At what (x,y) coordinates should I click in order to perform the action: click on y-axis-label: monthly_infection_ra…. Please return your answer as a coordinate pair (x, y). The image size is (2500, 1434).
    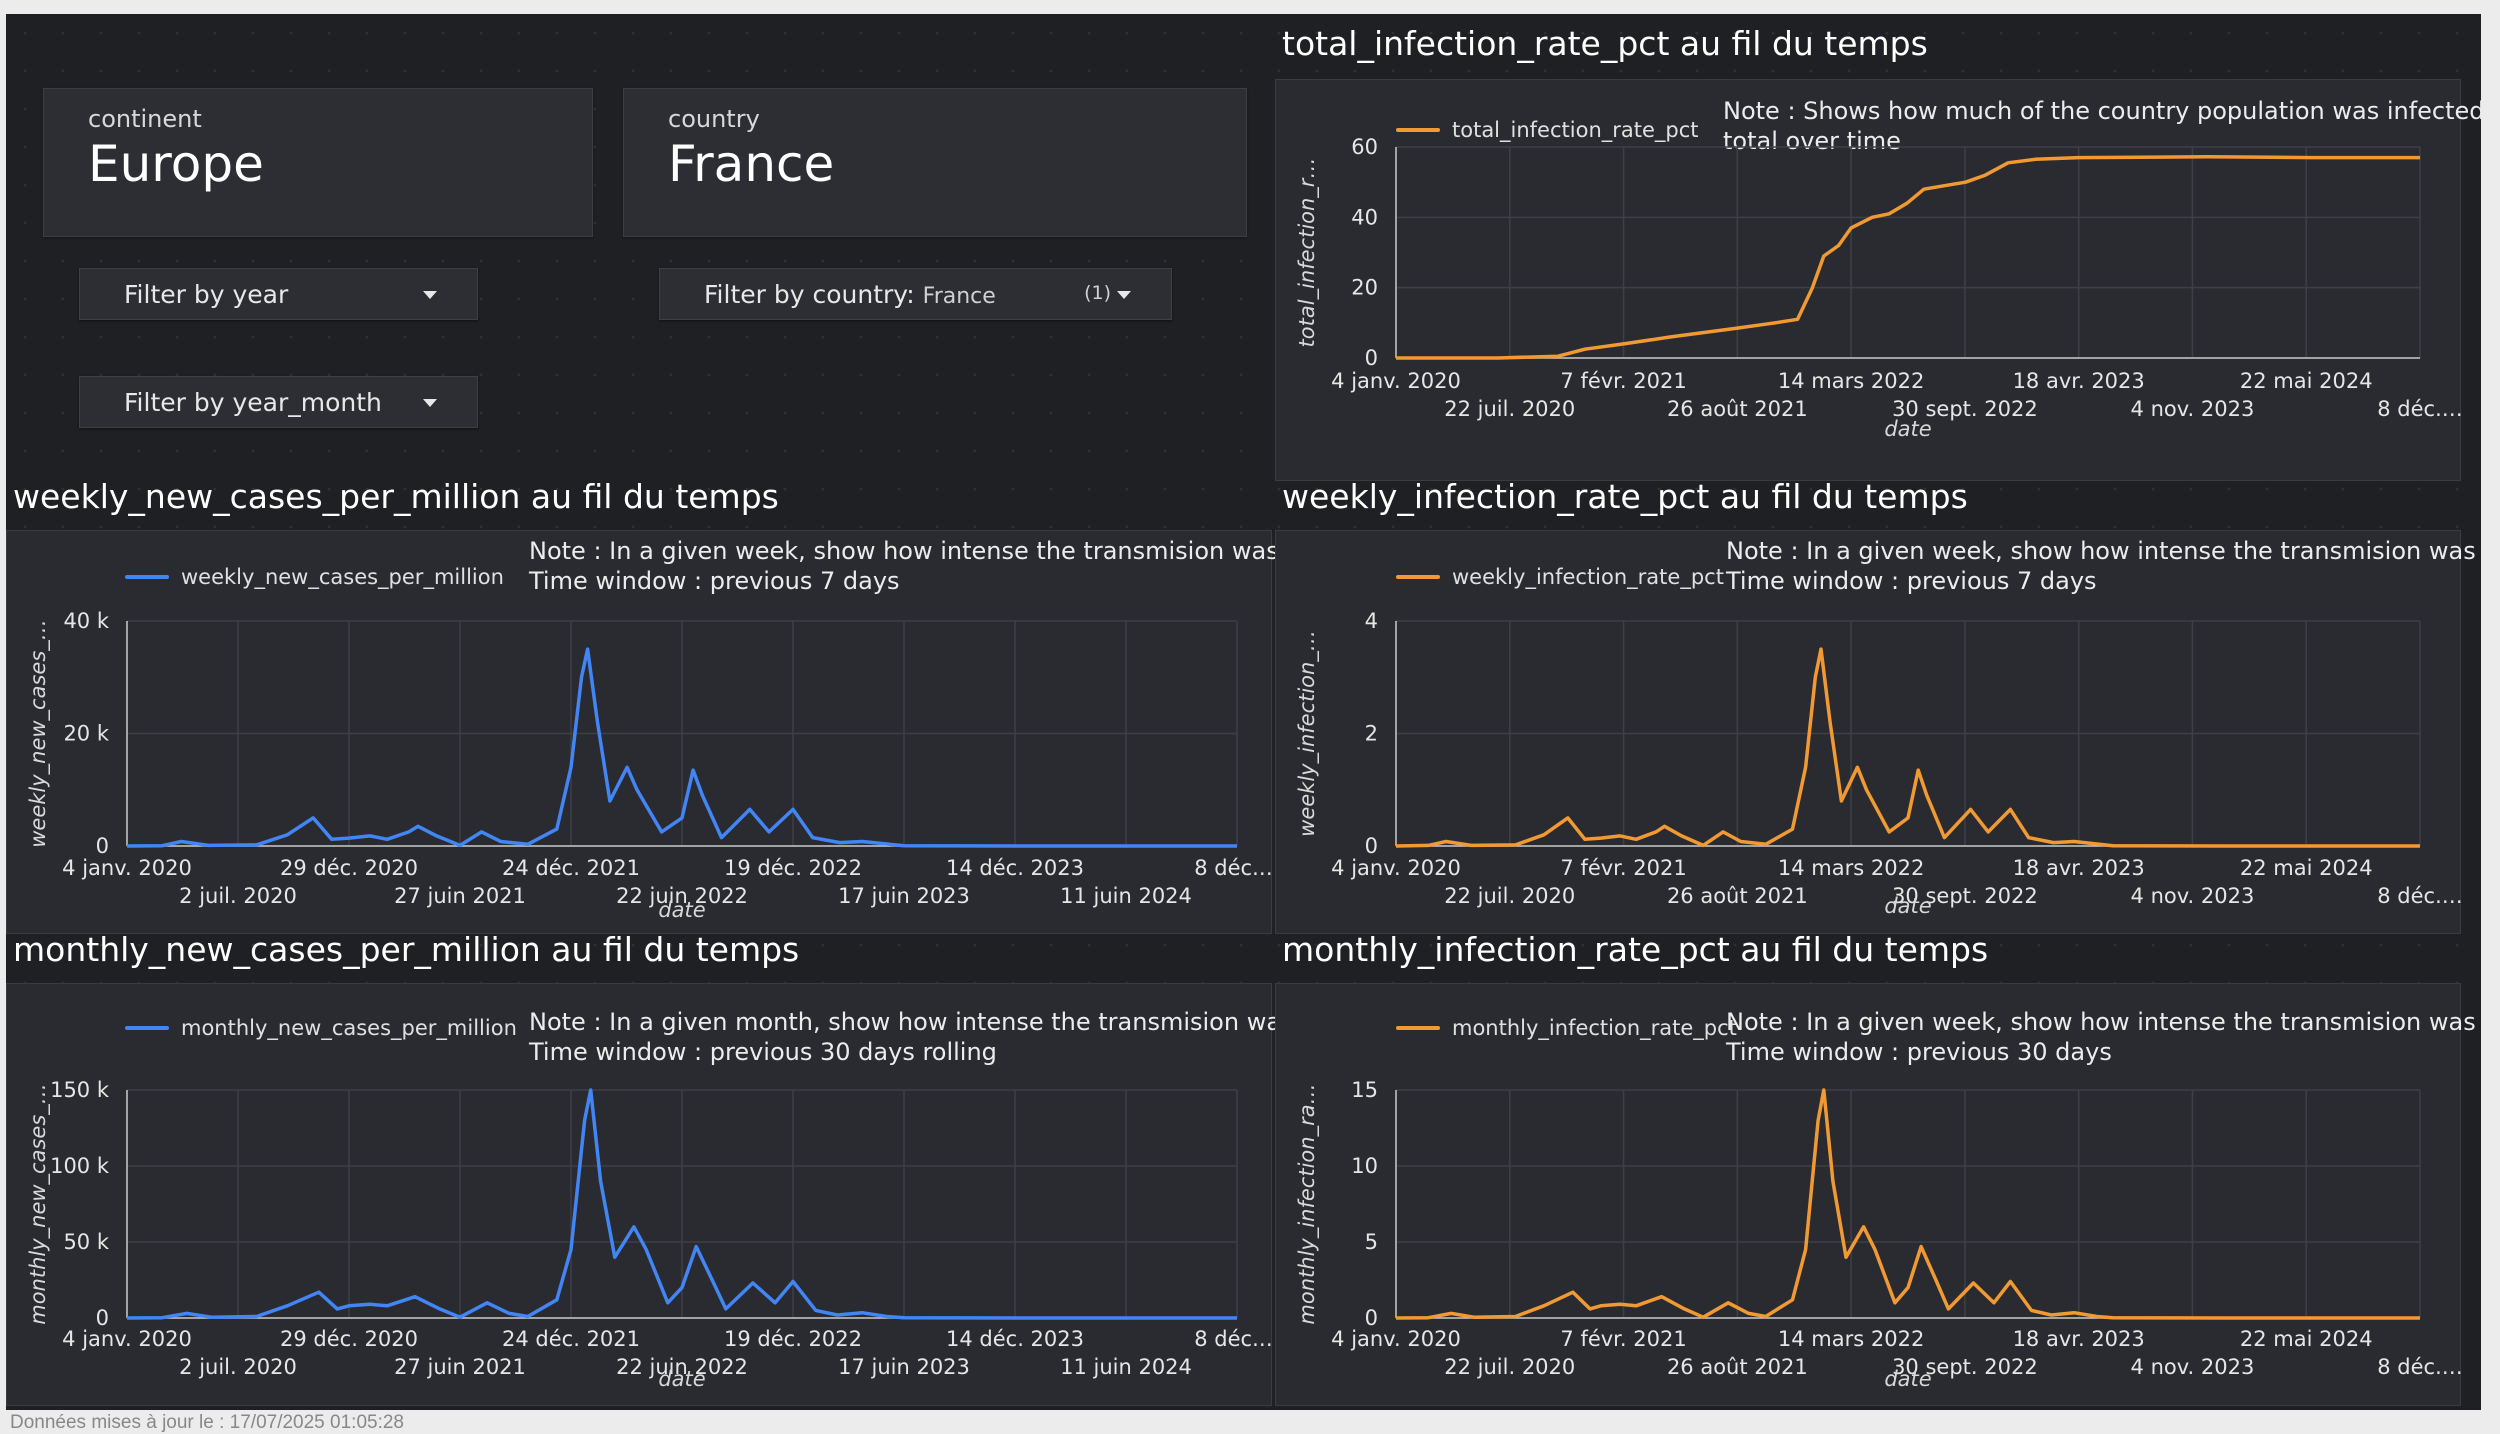
    Looking at the image, I should click on (1307, 1203).